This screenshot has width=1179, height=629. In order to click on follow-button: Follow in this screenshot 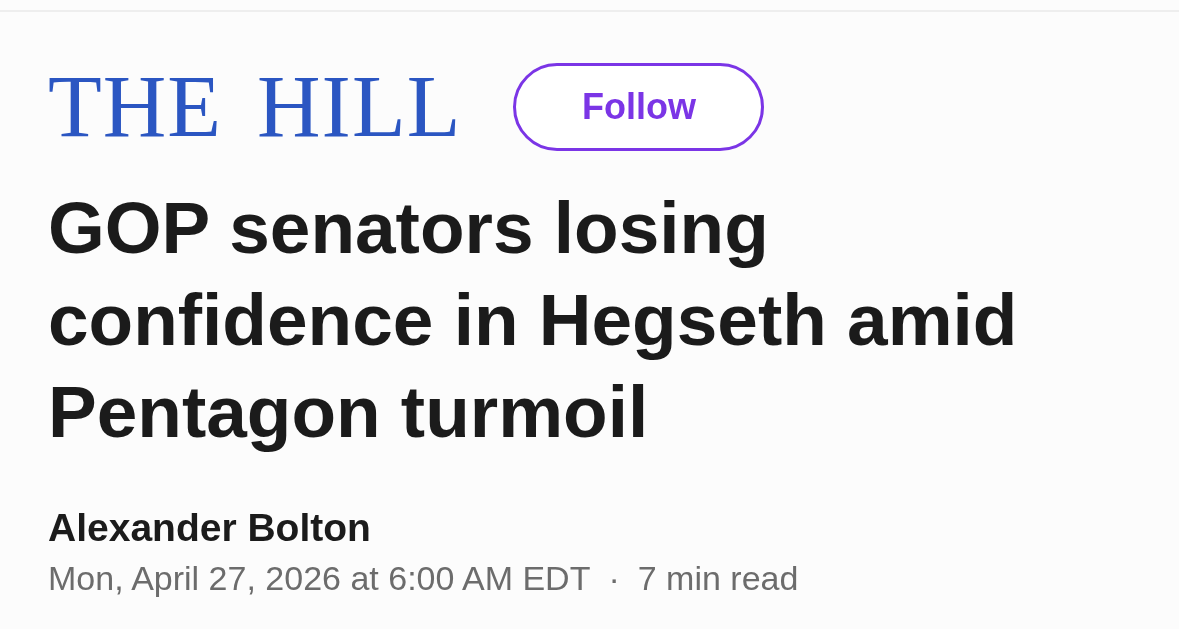, I will do `click(639, 107)`.